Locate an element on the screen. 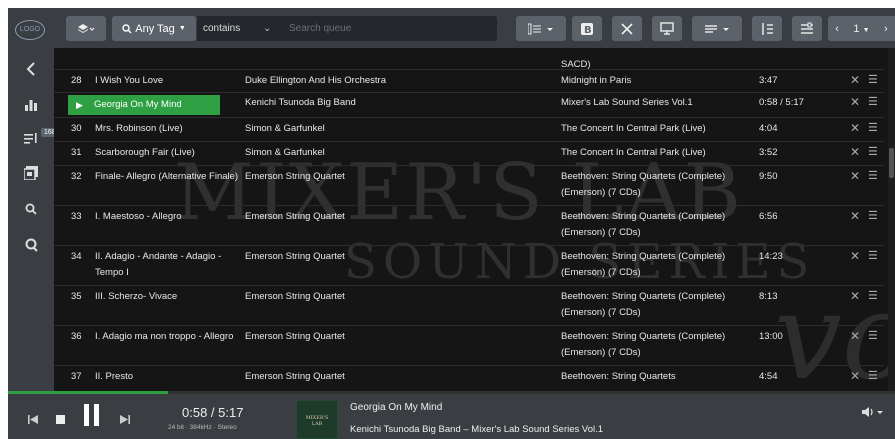 Image resolution: width=895 pixels, height=439 pixels. next-icon is located at coordinates (125, 420).